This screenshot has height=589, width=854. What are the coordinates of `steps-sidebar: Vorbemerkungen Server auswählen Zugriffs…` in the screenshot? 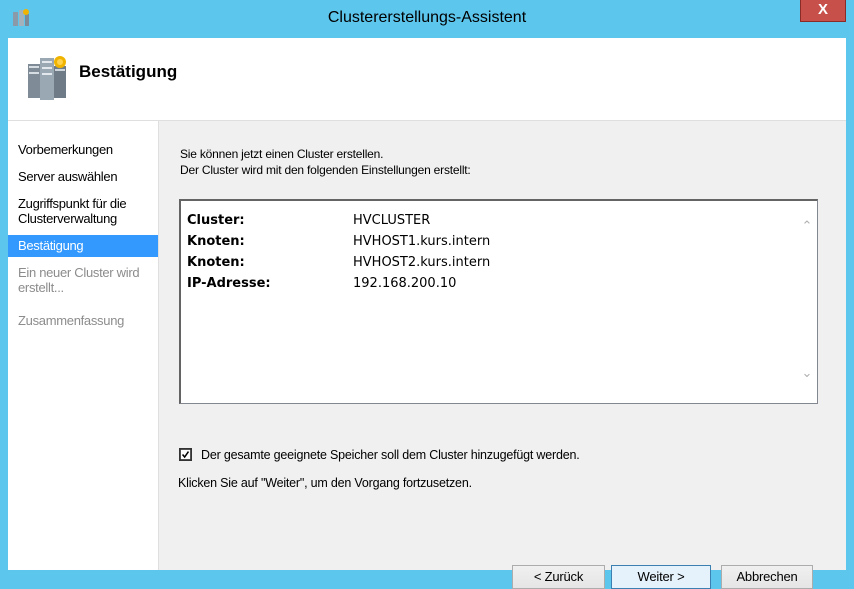 It's located at (83, 345).